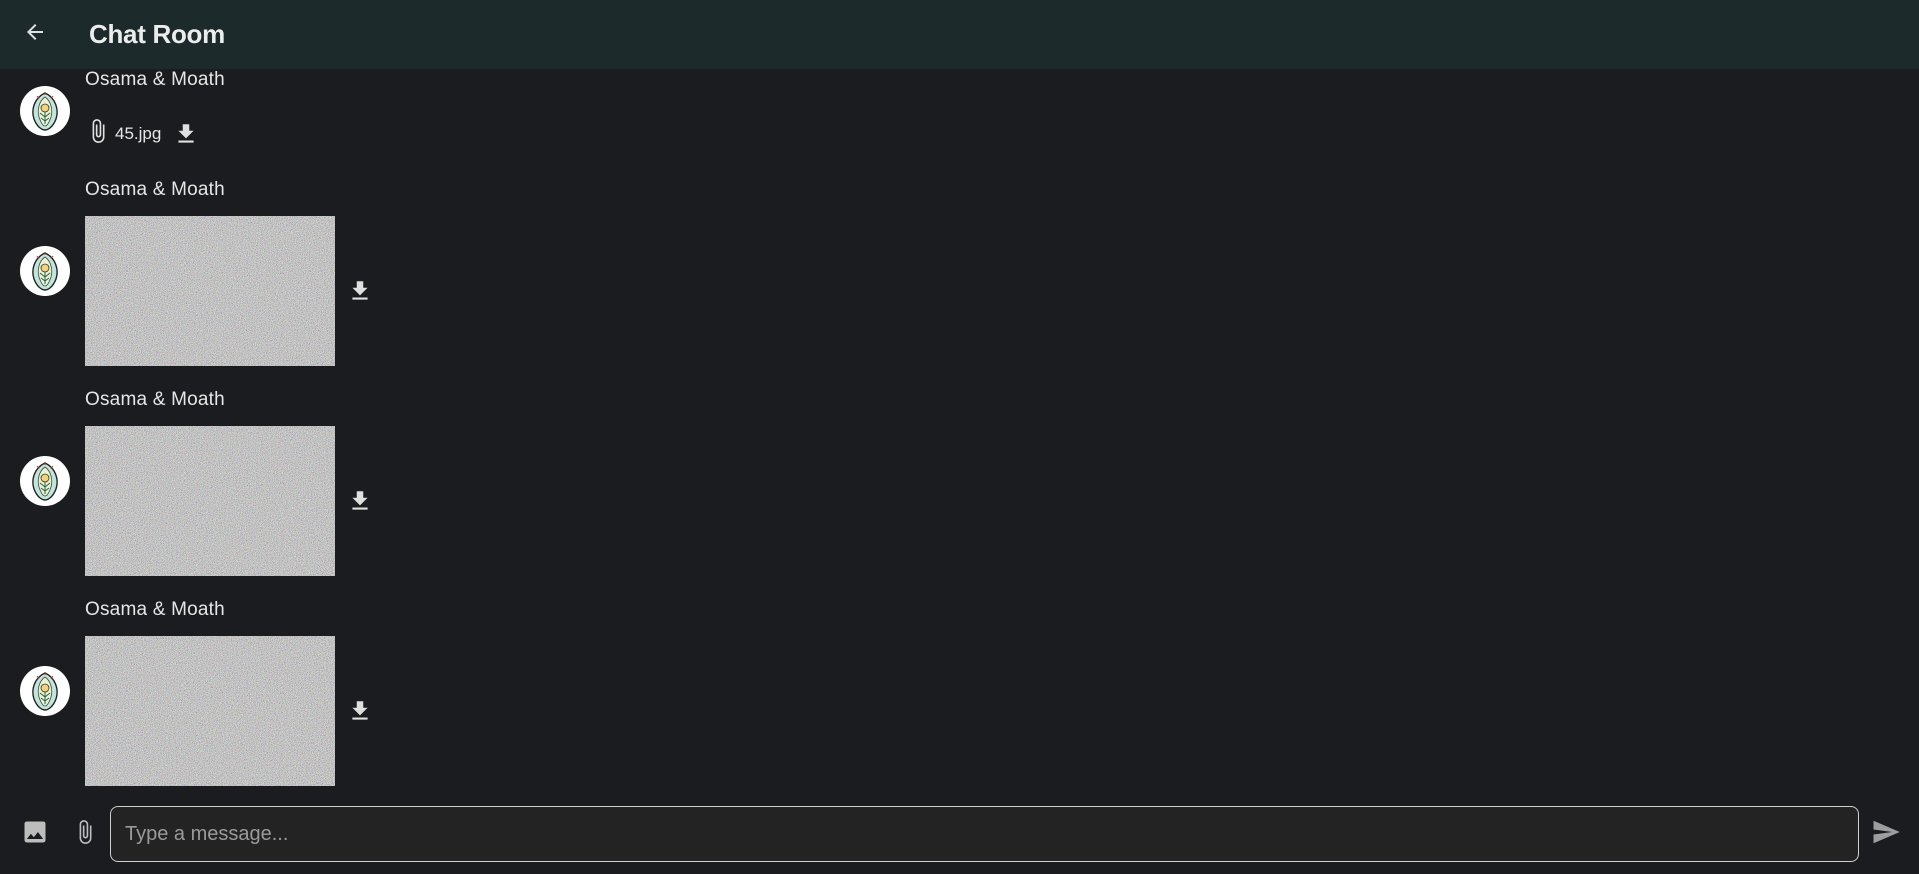  I want to click on image-button, so click(35, 834).